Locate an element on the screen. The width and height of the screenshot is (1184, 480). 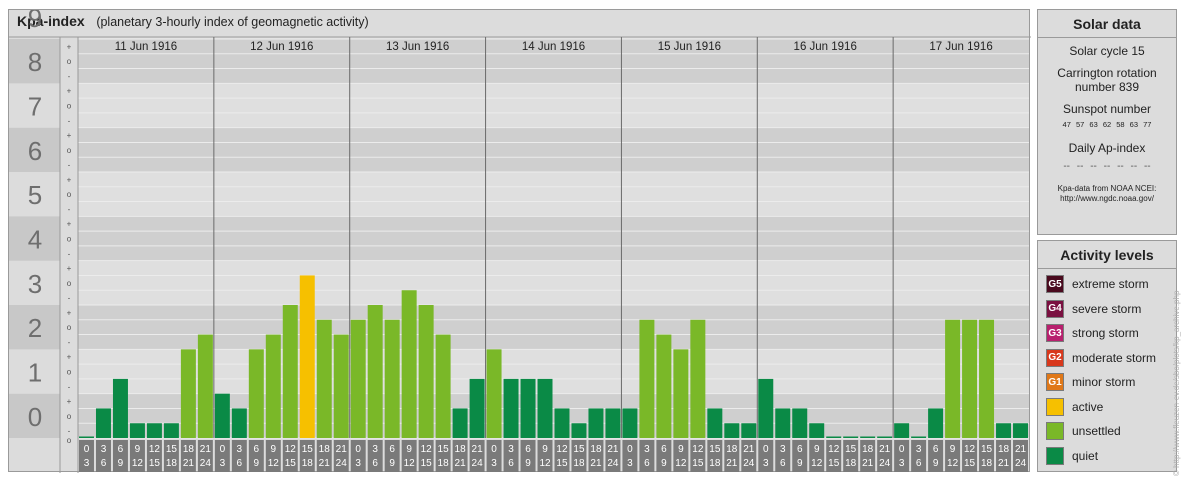
legend-swatch: G1 is located at coordinates (1055, 382).